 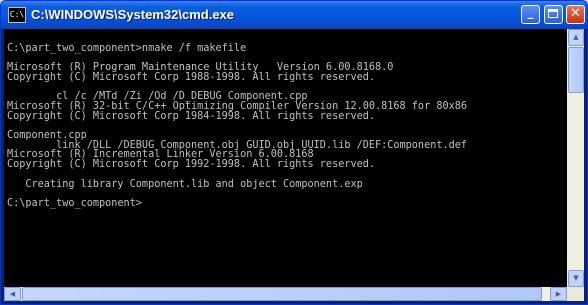 I want to click on vertical-scroll-thumb, so click(x=576, y=70).